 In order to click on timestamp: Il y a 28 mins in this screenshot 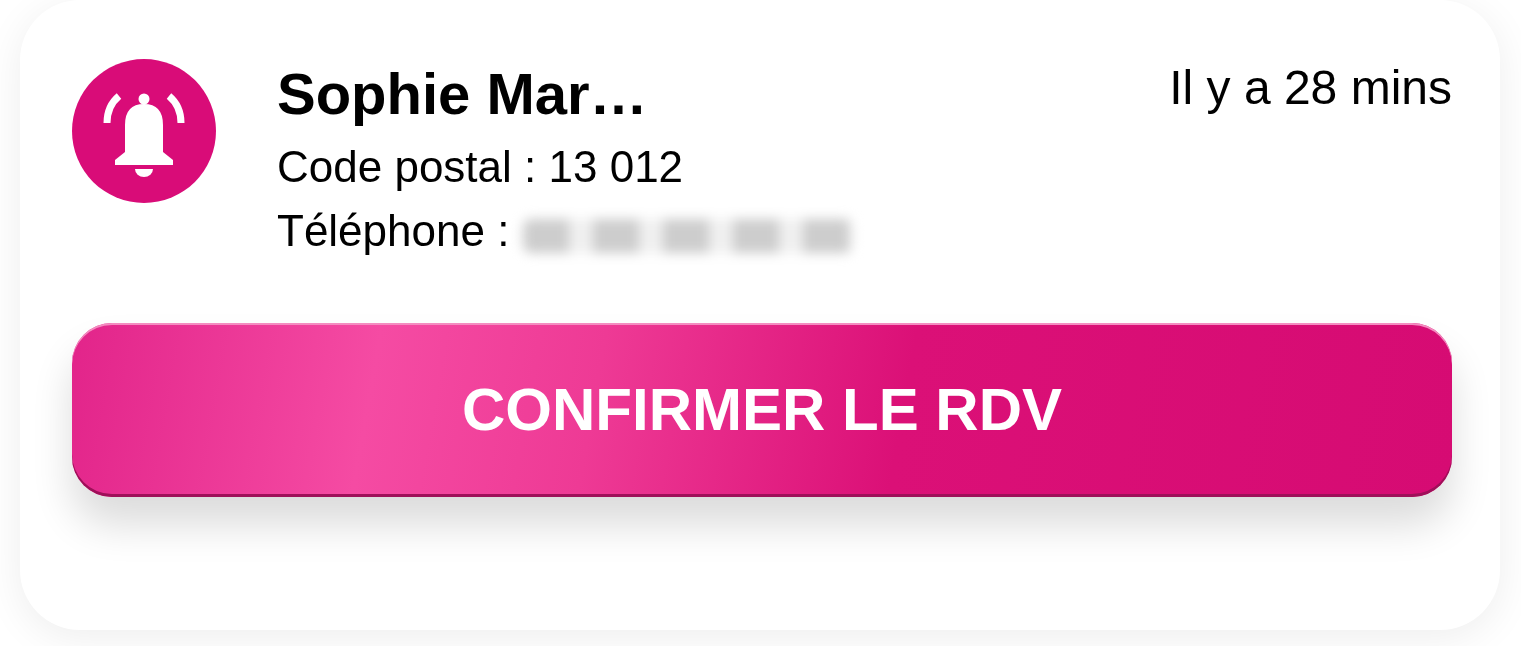, I will do `click(1310, 88)`.